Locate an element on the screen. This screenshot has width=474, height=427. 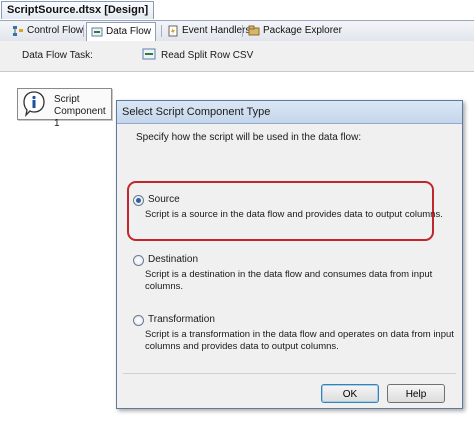
document-title-bar: ScriptSource.dtsx [Design] is located at coordinates (237, 10).